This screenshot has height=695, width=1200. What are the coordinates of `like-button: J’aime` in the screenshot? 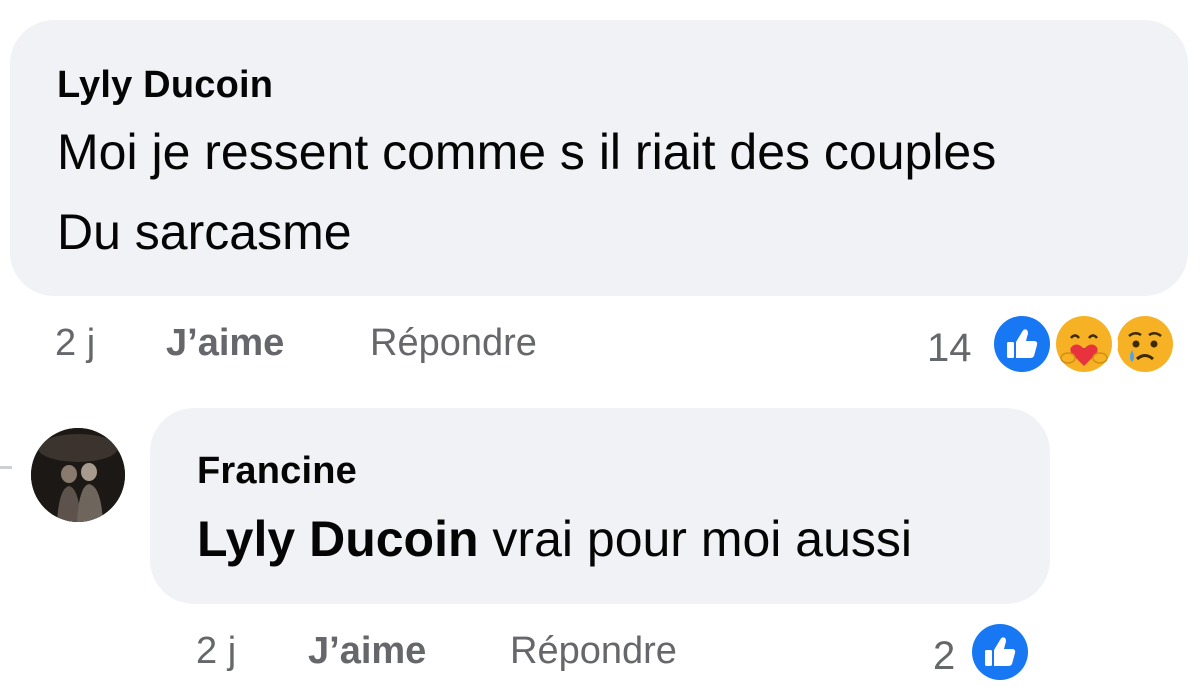 It's located at (225, 343).